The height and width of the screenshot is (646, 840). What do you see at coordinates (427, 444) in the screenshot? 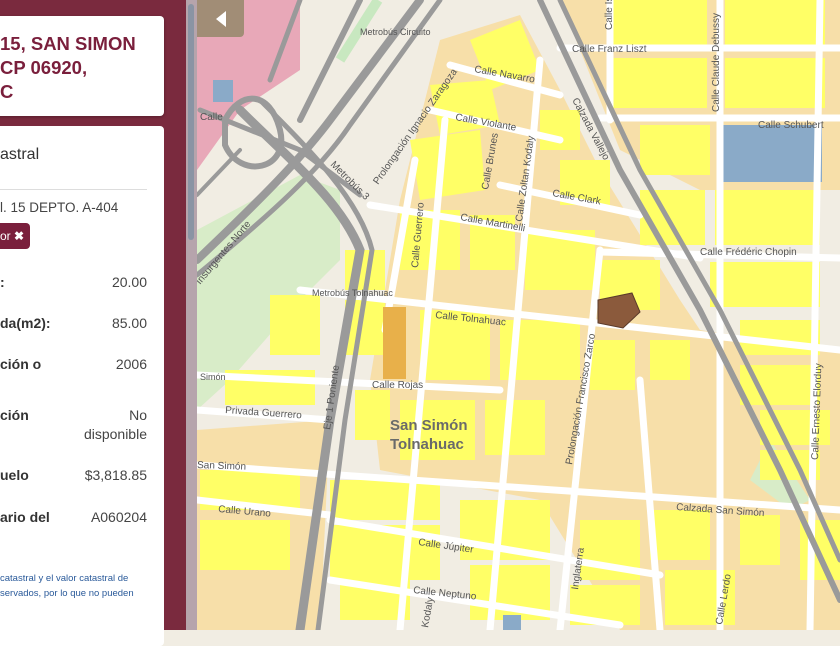
I see `area-name-2: Tolnahuac` at bounding box center [427, 444].